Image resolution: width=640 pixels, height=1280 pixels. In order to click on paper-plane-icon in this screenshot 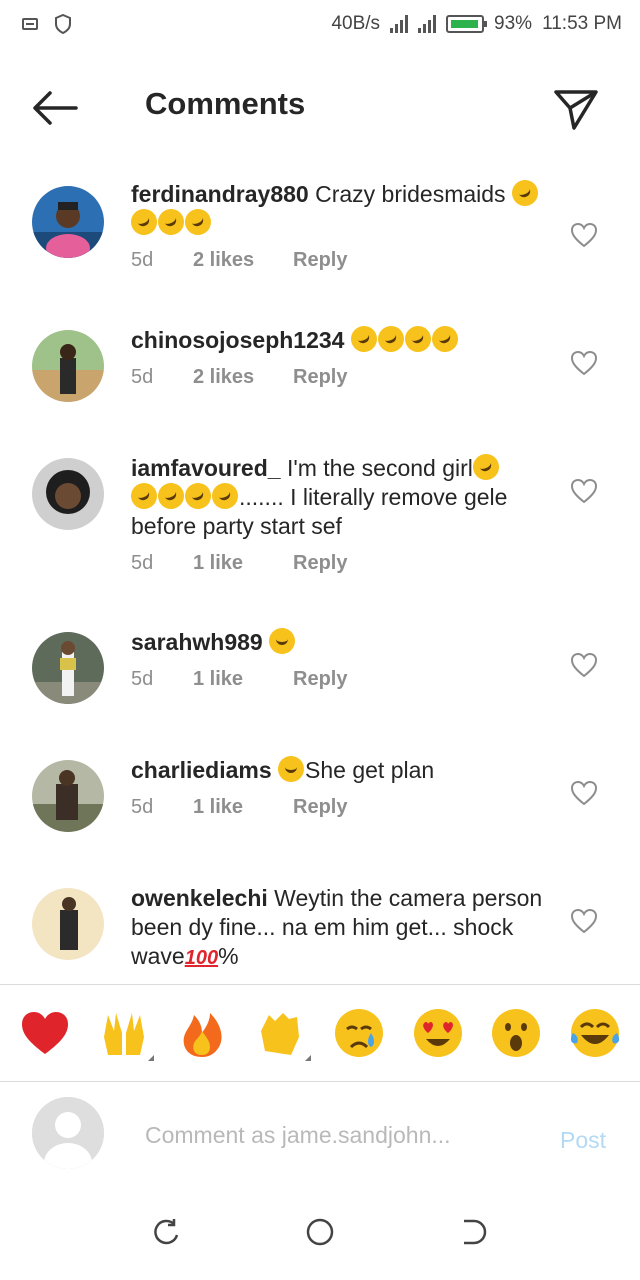, I will do `click(576, 109)`.